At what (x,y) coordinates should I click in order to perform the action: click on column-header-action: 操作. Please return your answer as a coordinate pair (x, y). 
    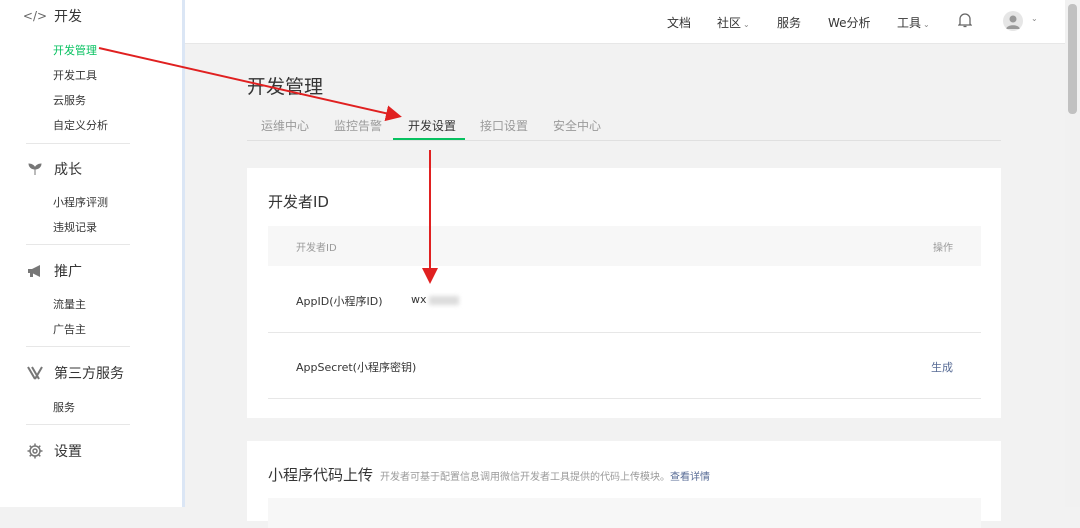
    Looking at the image, I should click on (943, 248).